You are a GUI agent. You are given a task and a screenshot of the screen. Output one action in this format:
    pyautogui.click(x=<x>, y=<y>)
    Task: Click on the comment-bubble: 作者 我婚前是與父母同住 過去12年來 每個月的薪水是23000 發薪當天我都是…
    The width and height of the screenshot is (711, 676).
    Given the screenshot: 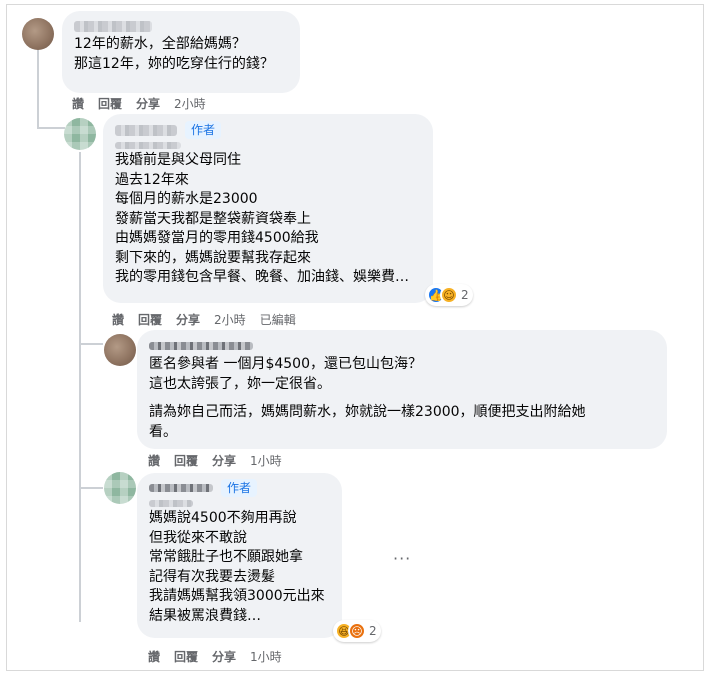 What is the action you would take?
    pyautogui.click(x=268, y=208)
    